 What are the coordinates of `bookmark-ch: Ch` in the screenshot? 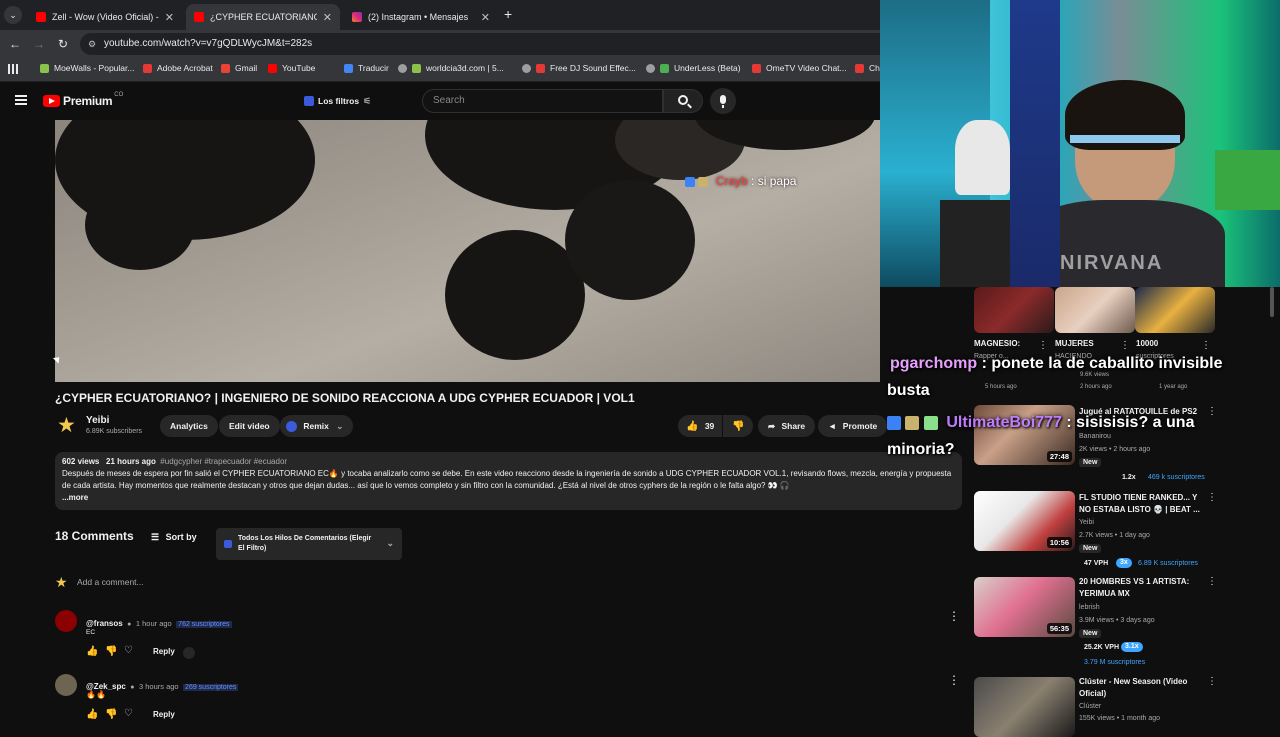 It's located at (867, 68).